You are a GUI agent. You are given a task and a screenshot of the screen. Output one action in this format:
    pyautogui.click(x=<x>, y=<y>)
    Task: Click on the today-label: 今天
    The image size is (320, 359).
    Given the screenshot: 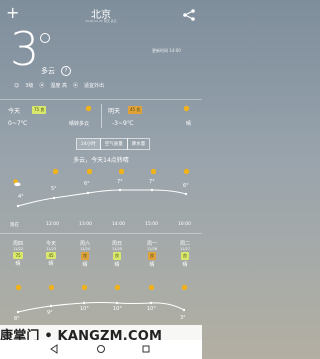 What is the action you would take?
    pyautogui.click(x=14, y=111)
    